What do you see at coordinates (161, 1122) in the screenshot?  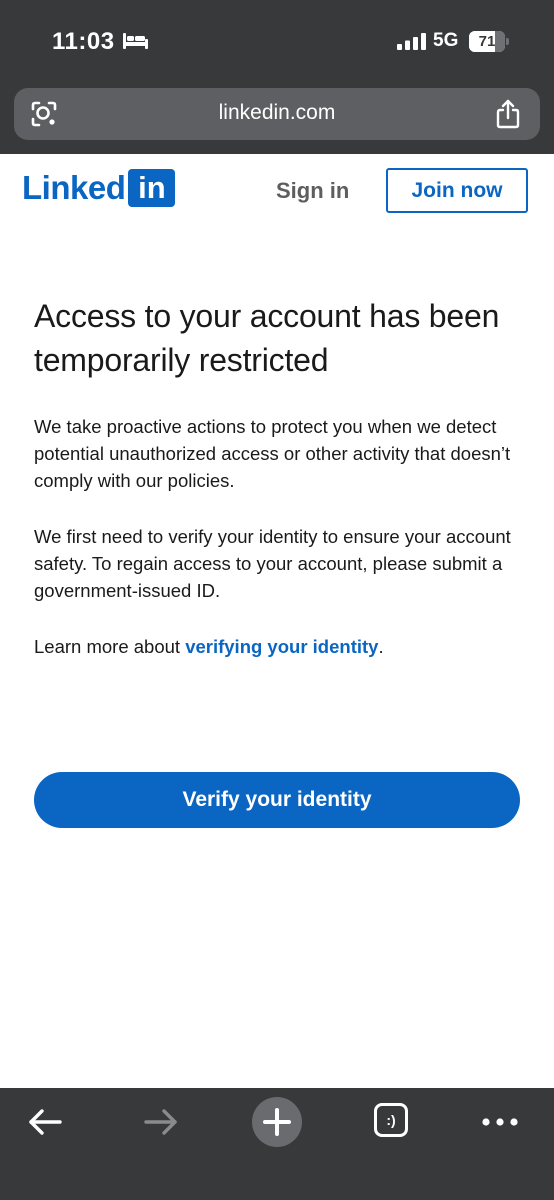 I see `forward-arrow-icon` at bounding box center [161, 1122].